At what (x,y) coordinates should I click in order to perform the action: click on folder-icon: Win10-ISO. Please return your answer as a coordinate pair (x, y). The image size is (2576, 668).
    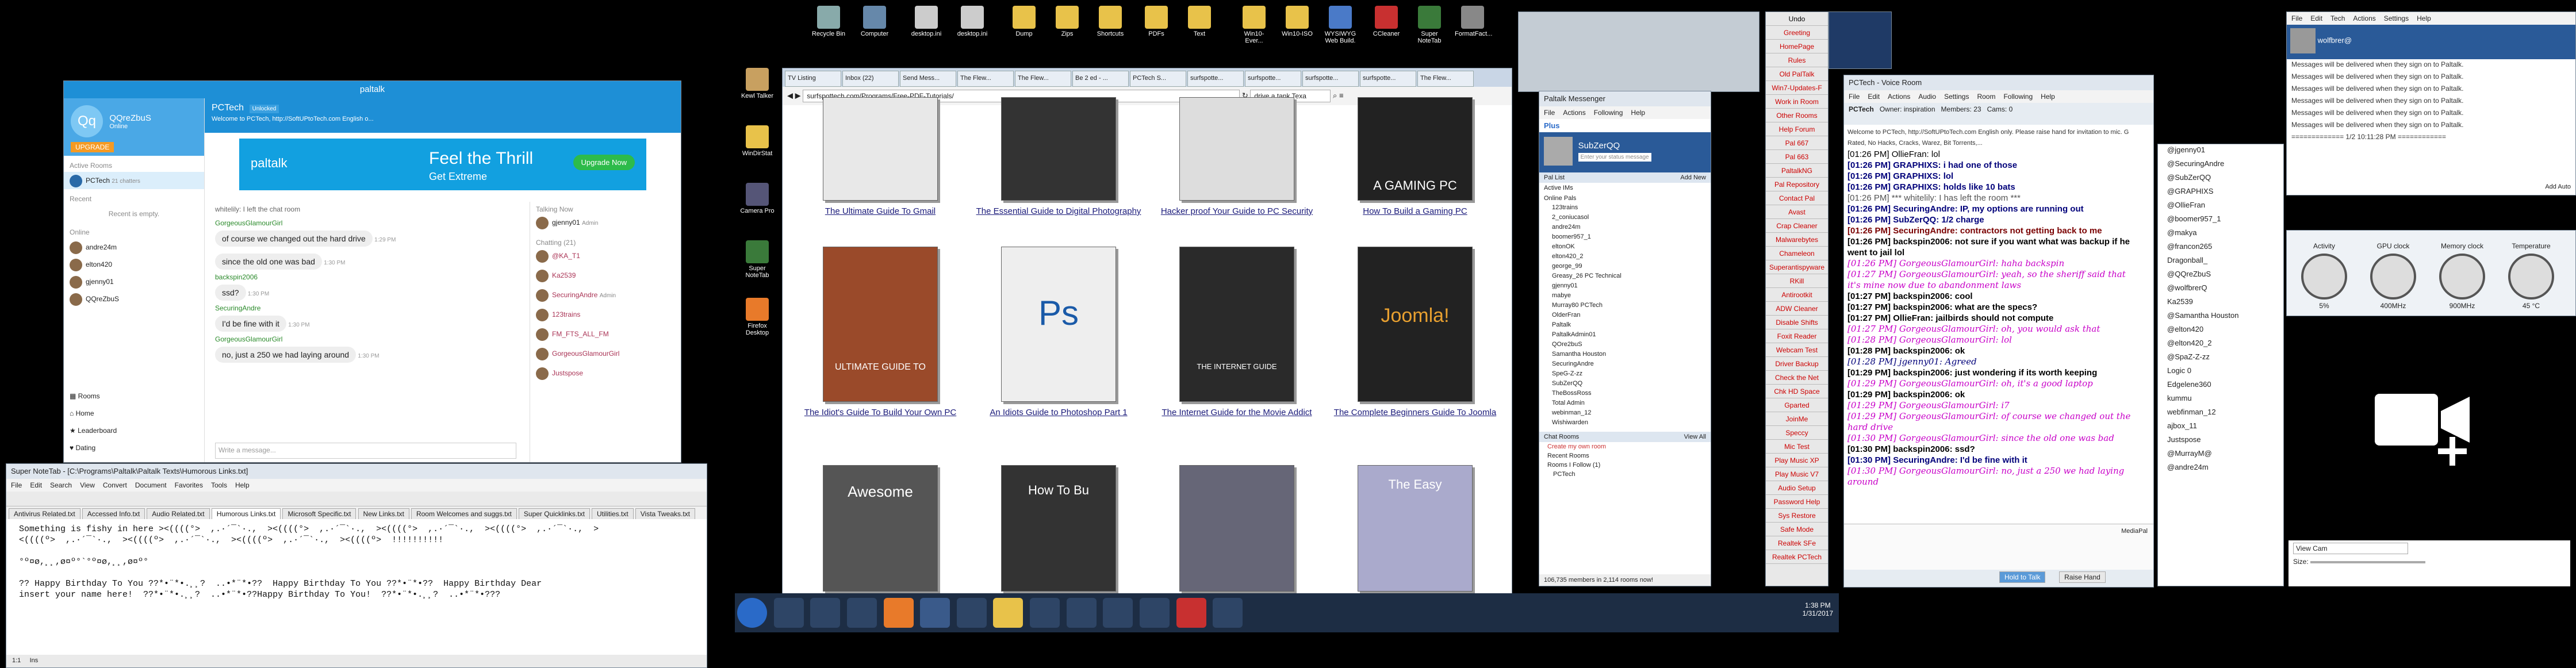
    Looking at the image, I should click on (1297, 21).